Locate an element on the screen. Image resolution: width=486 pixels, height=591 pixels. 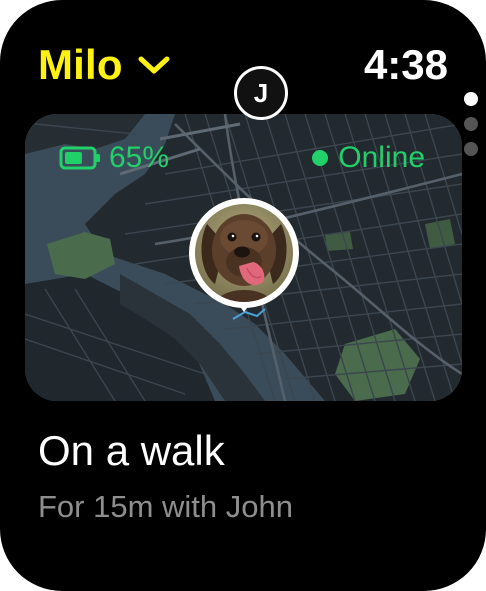
connection-status: Online is located at coordinates (368, 158).